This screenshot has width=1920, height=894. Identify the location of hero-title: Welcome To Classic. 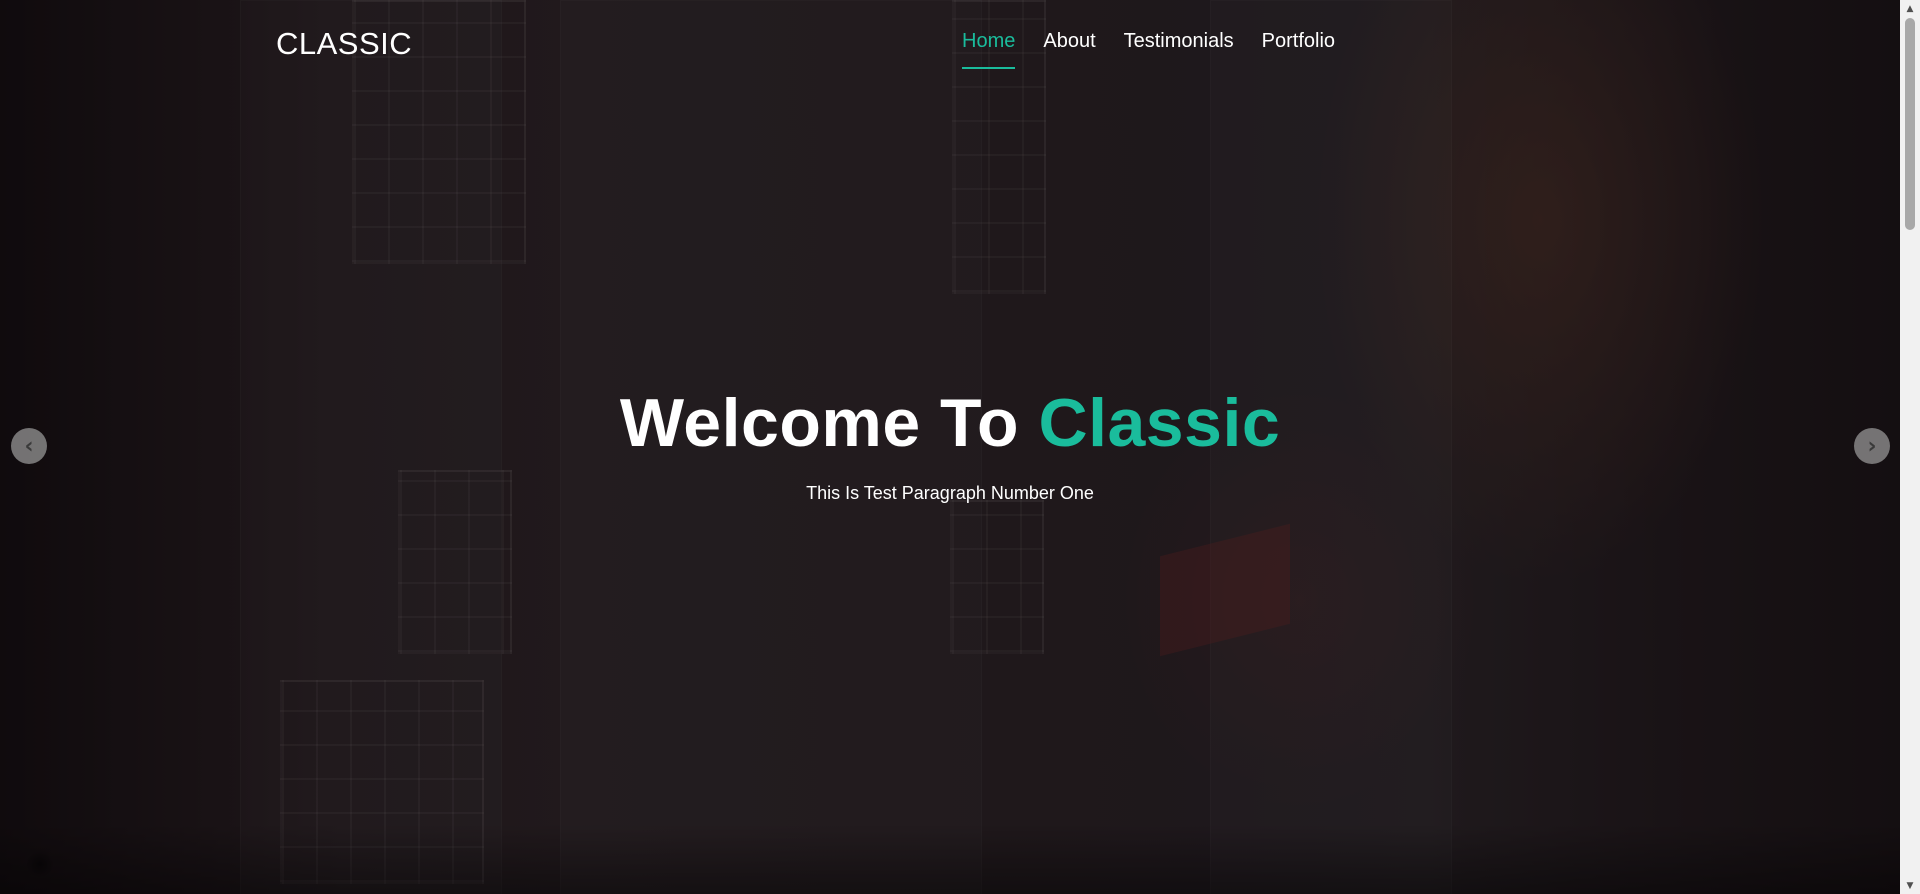
(950, 423).